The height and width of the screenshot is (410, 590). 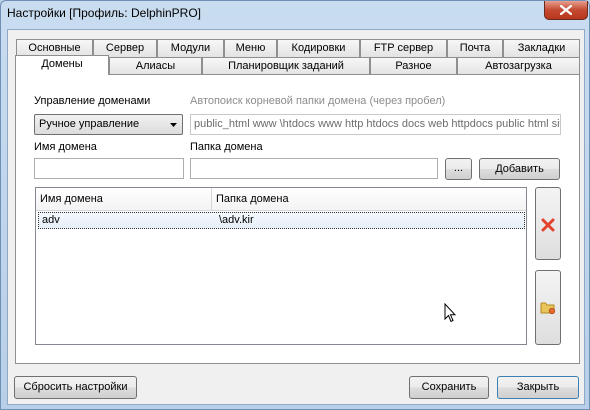 I want to click on tab-ftp-server: FTP сервер, so click(x=403, y=48).